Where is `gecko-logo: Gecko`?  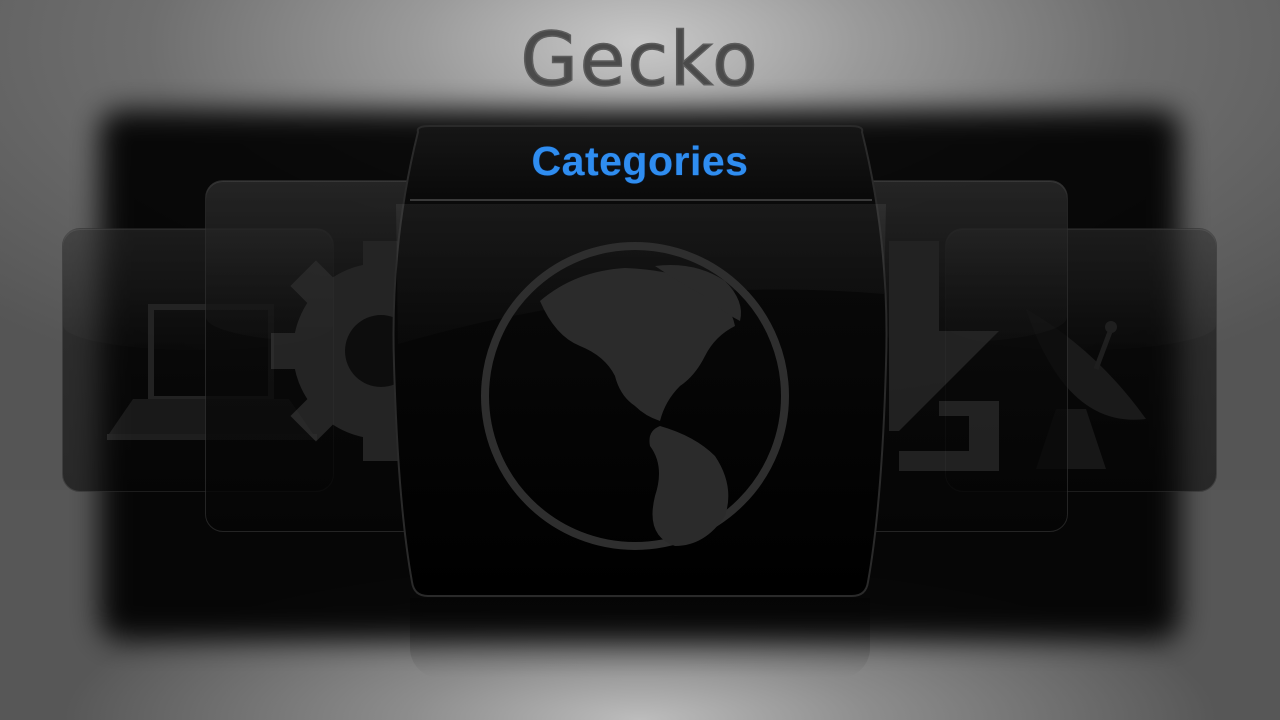
gecko-logo: Gecko is located at coordinates (640, 60).